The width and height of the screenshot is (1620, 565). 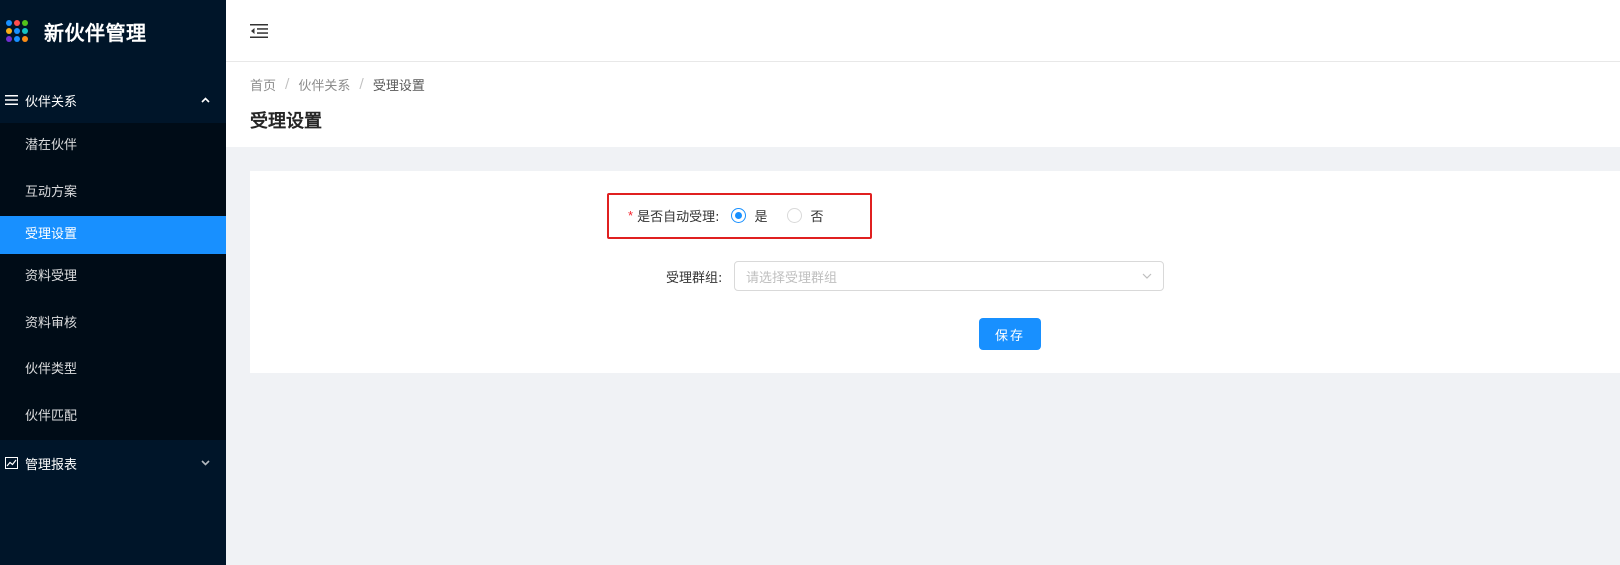 I want to click on accept-group-row: 受理群组:, so click(x=694, y=276).